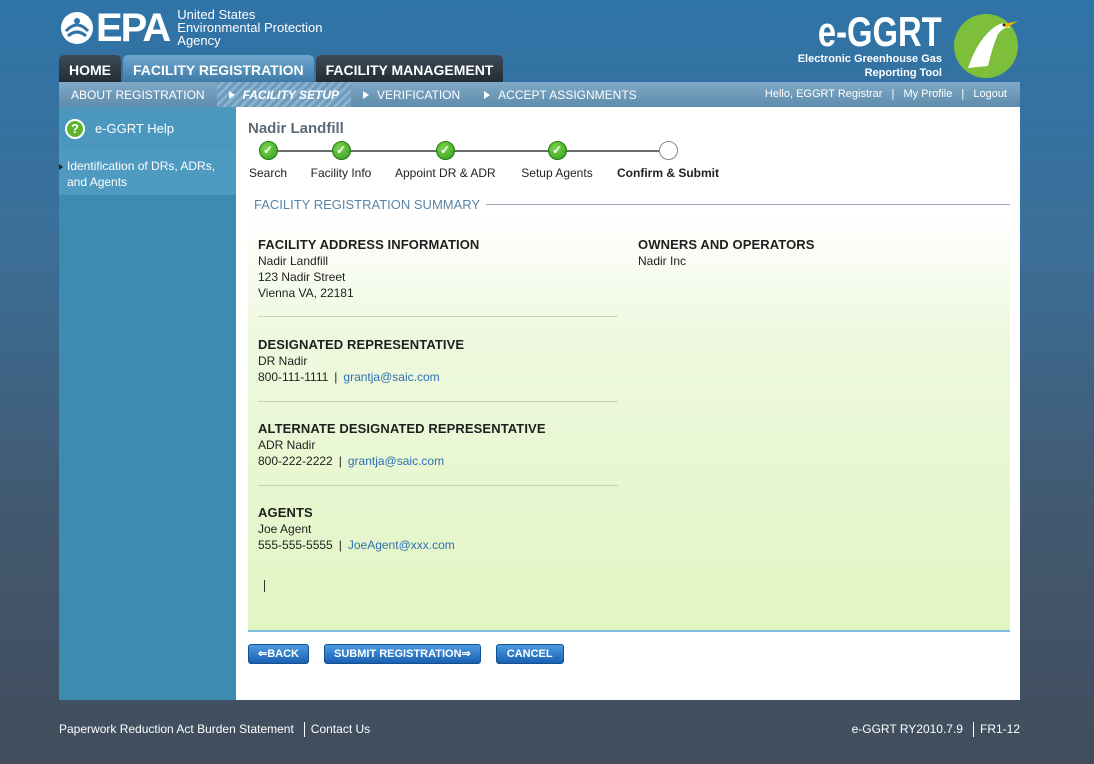 The width and height of the screenshot is (1094, 764). I want to click on user-greeting: Hello, EGGRT Registrar, so click(823, 94).